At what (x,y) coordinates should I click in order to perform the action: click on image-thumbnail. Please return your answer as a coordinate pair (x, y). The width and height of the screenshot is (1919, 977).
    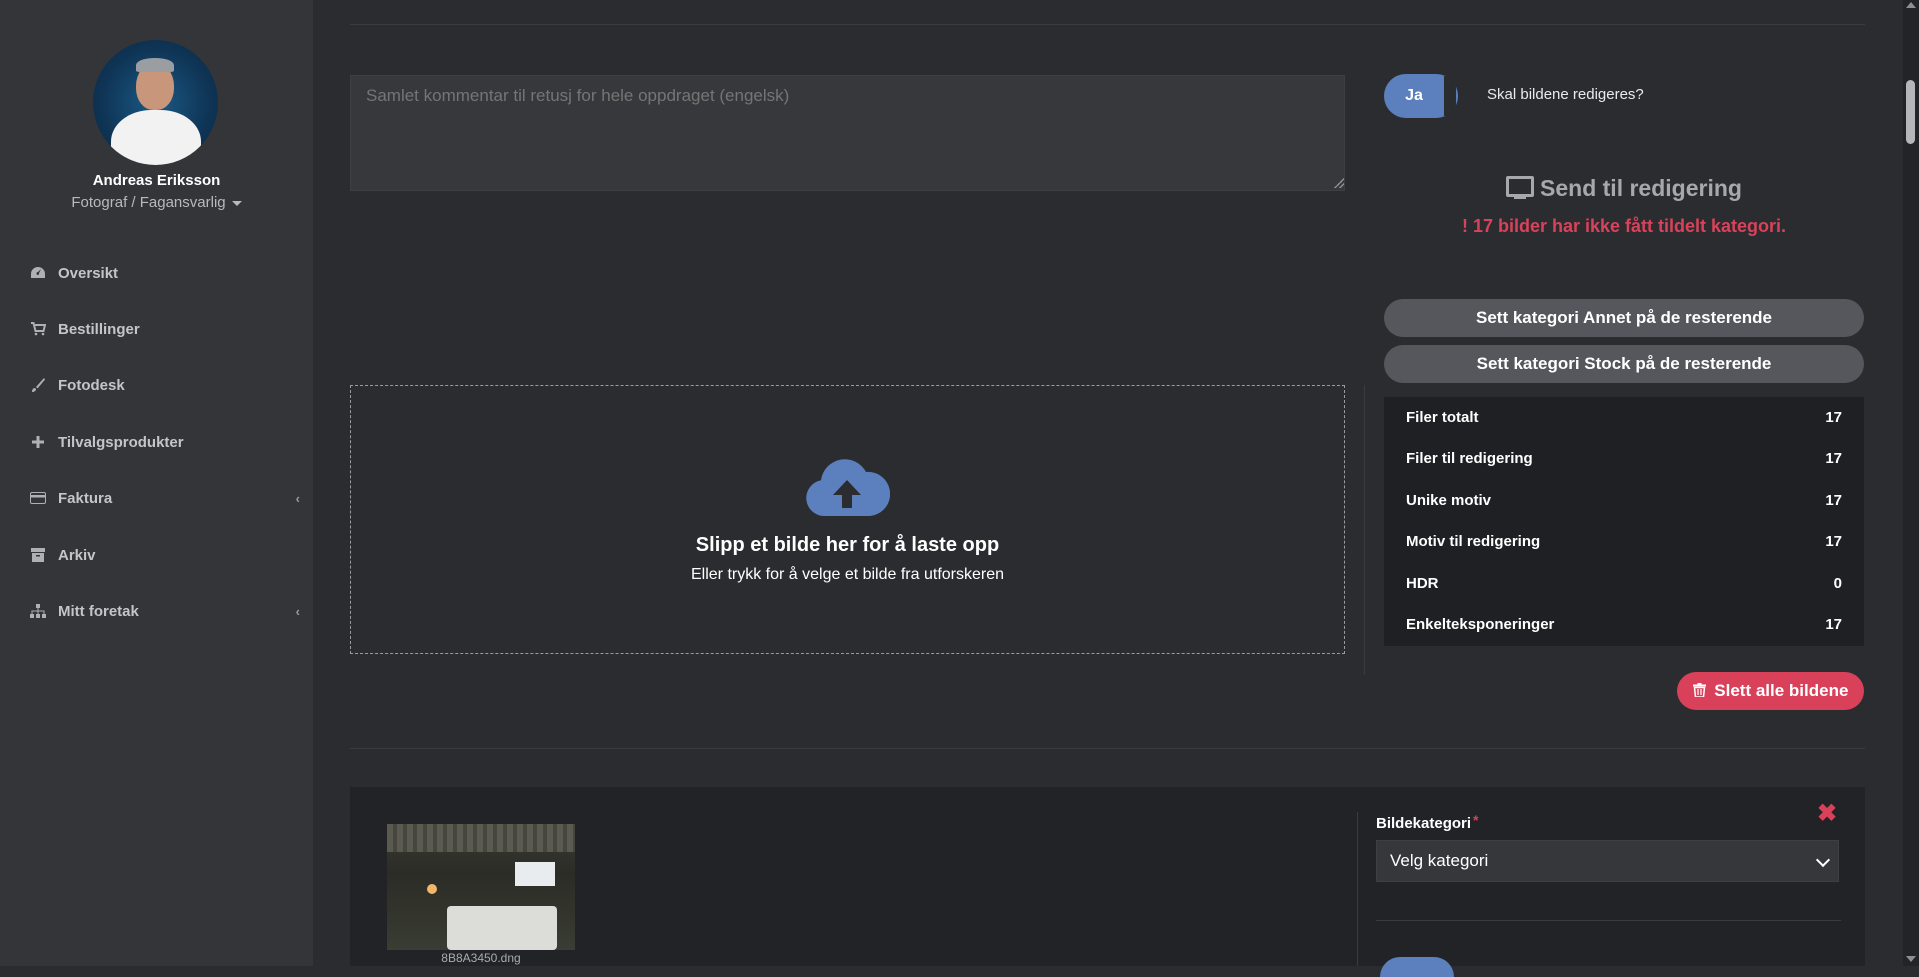
    Looking at the image, I should click on (481, 887).